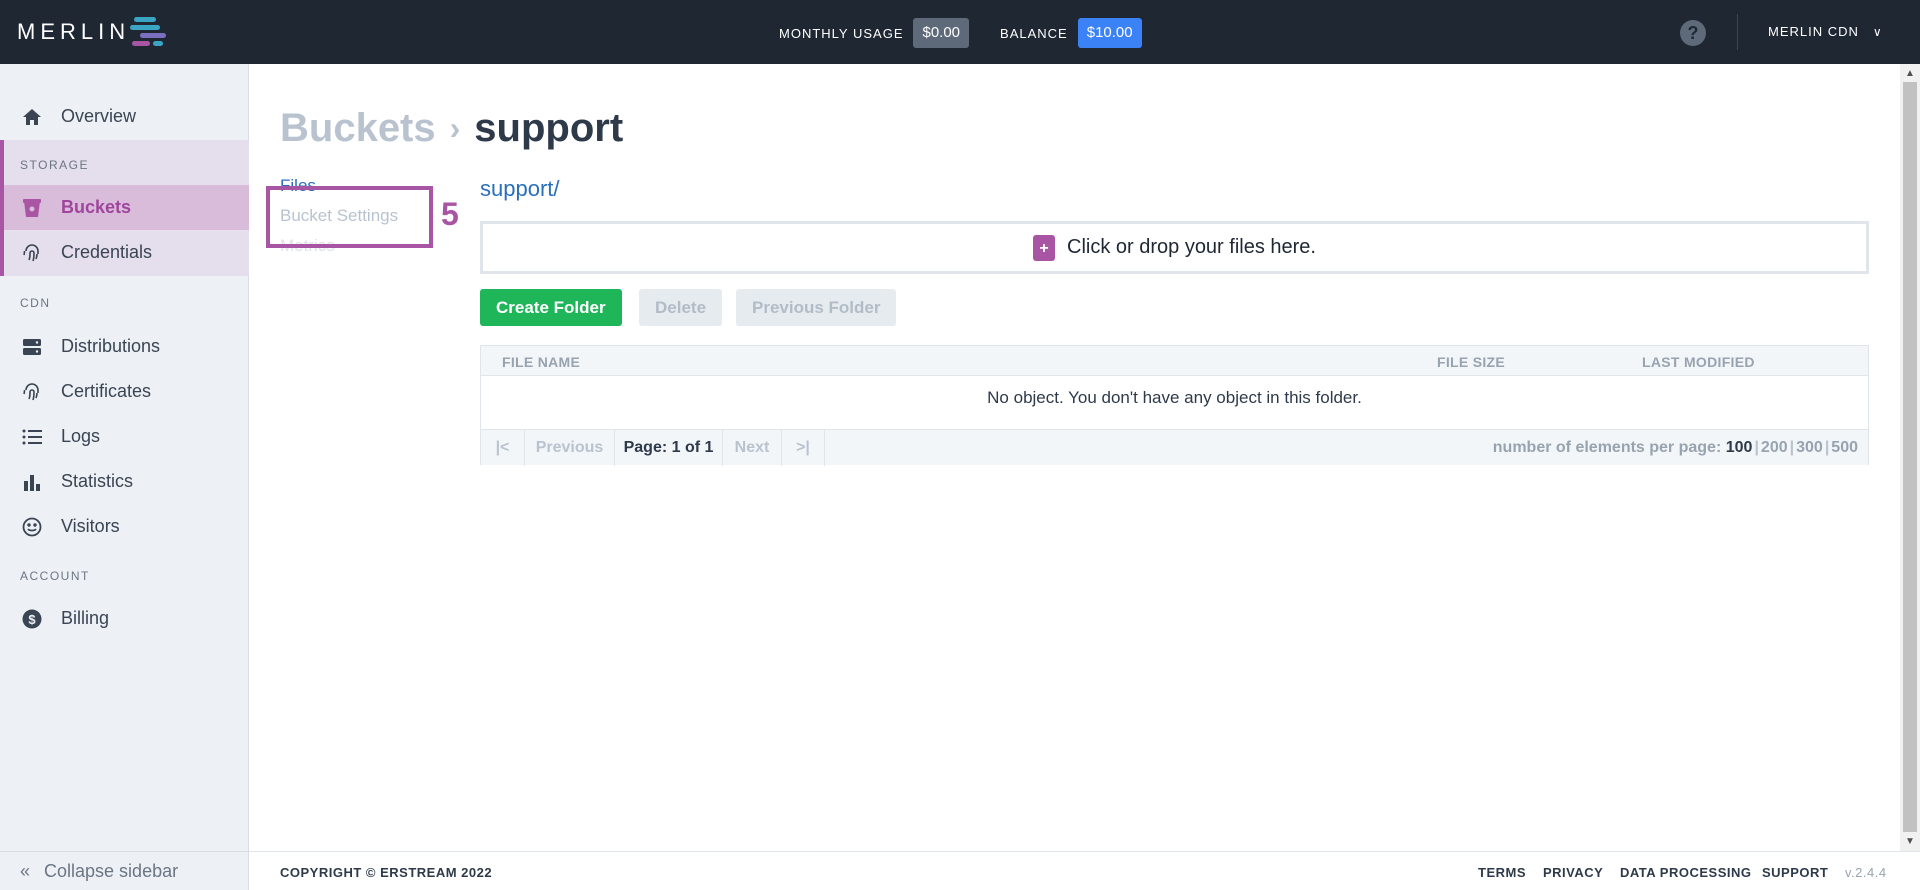 The image size is (1920, 890). Describe the element at coordinates (1866, 872) in the screenshot. I see `version-label: v.2.4.4` at that location.